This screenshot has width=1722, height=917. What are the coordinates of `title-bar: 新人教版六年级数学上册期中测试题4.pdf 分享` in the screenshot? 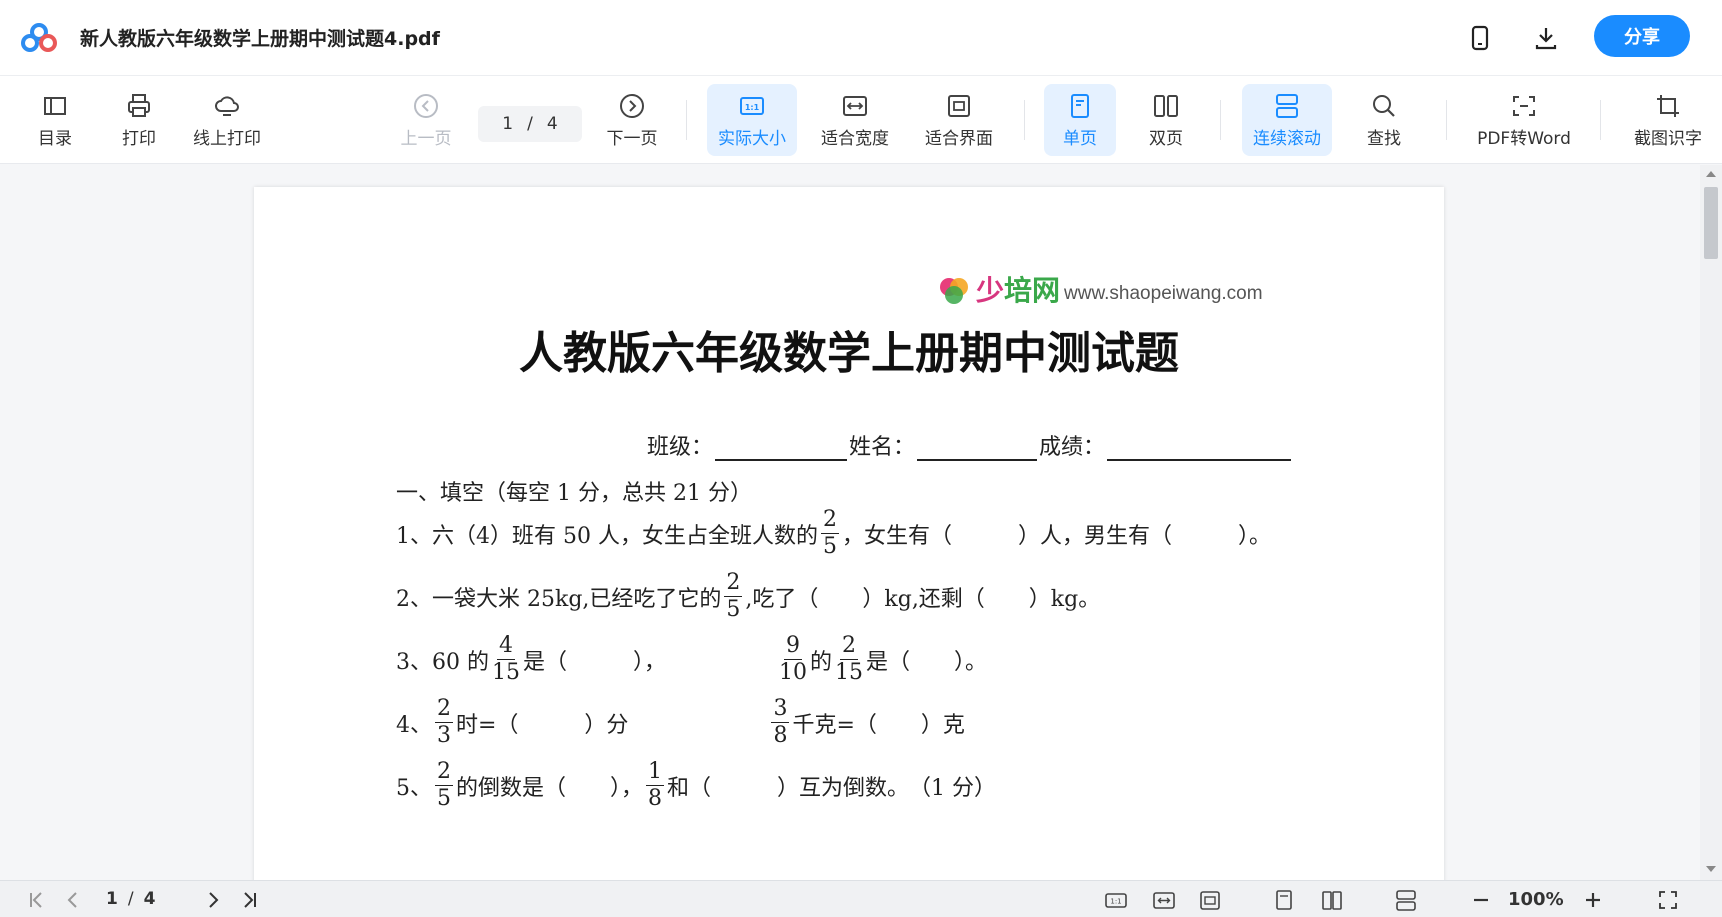 It's located at (861, 38).